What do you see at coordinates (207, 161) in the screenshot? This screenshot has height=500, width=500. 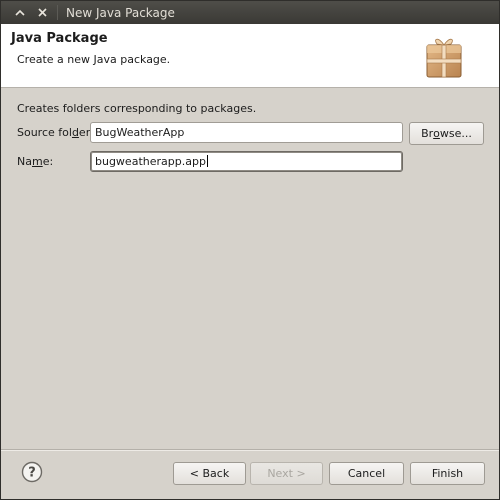 I see `text-caret` at bounding box center [207, 161].